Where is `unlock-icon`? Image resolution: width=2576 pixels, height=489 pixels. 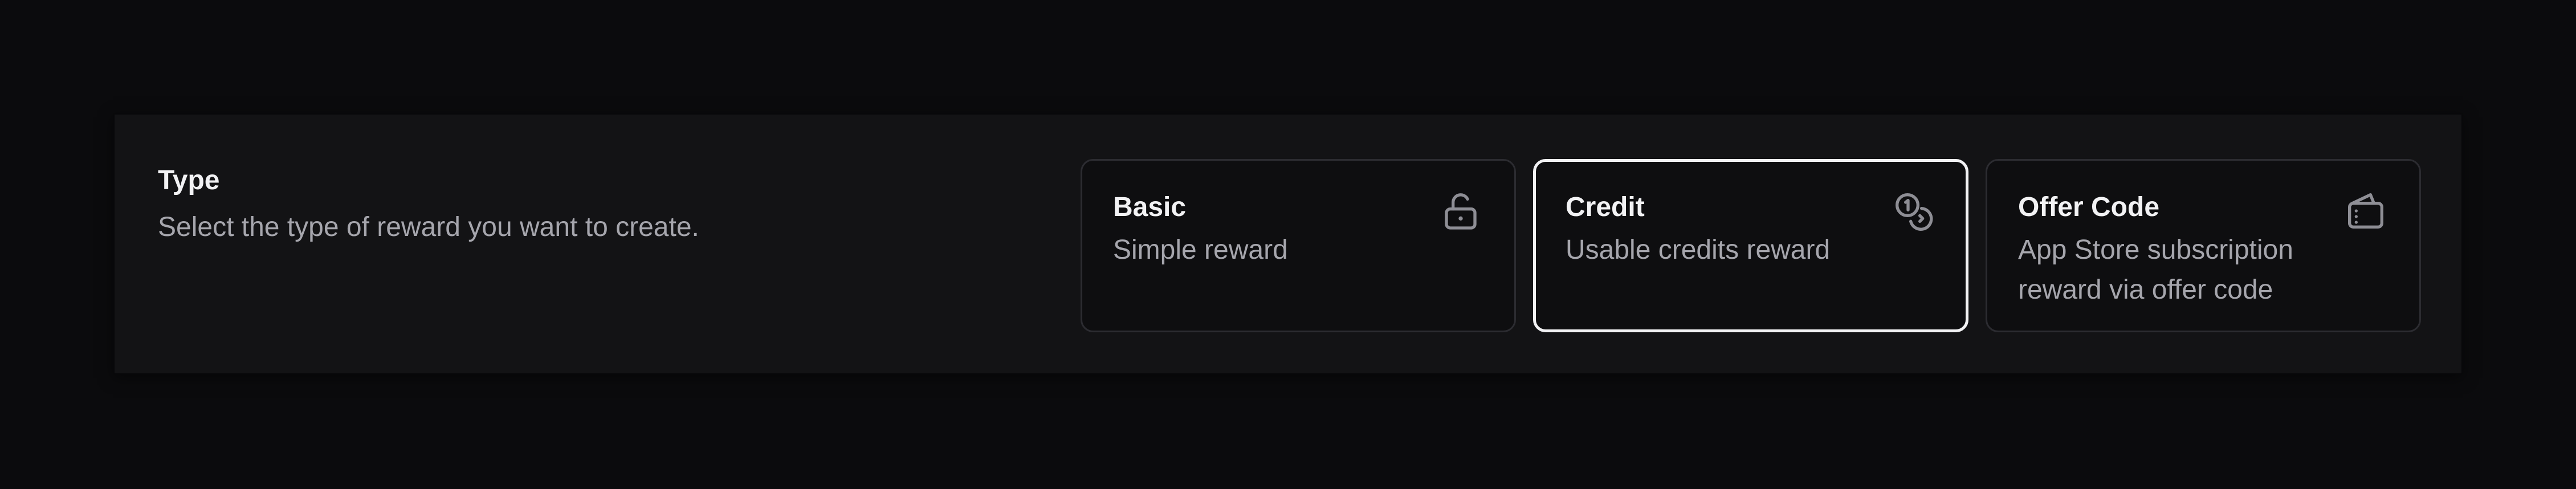 unlock-icon is located at coordinates (1460, 211).